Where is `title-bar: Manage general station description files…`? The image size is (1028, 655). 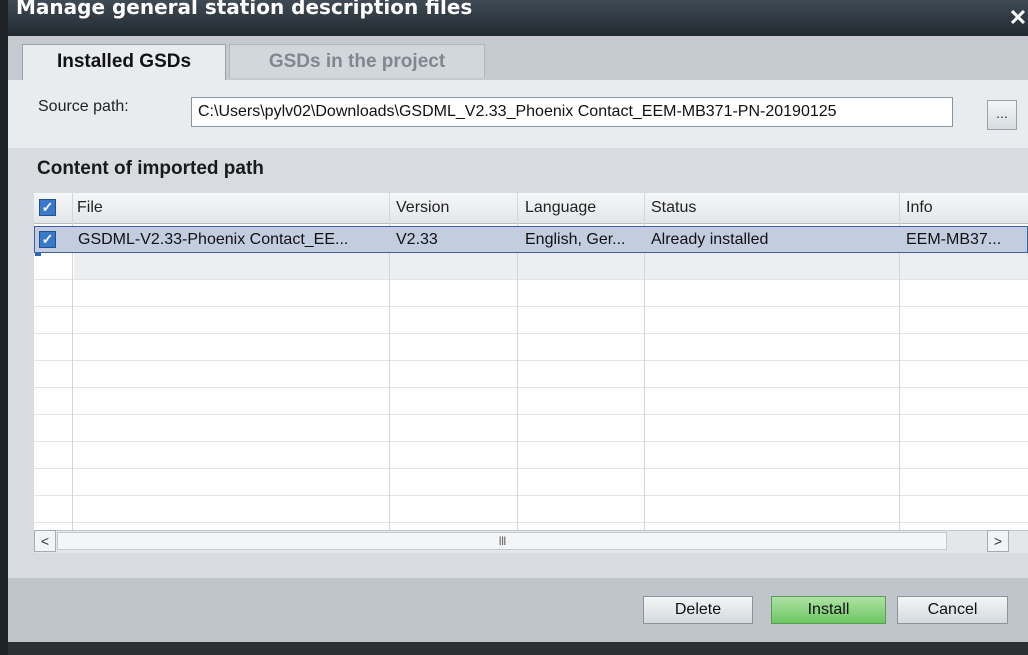
title-bar: Manage general station description files… is located at coordinates (518, 18).